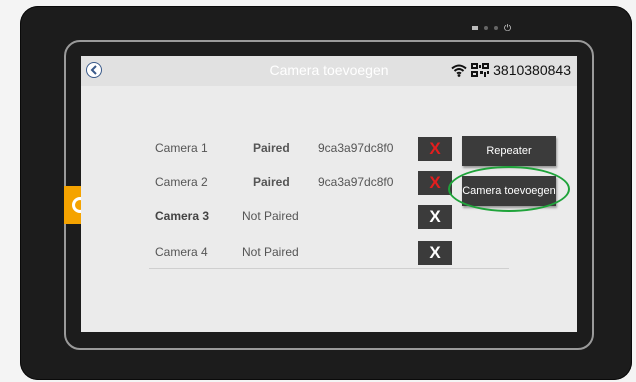 The image size is (636, 382). What do you see at coordinates (181, 148) in the screenshot?
I see `camera-name: Camera 1` at bounding box center [181, 148].